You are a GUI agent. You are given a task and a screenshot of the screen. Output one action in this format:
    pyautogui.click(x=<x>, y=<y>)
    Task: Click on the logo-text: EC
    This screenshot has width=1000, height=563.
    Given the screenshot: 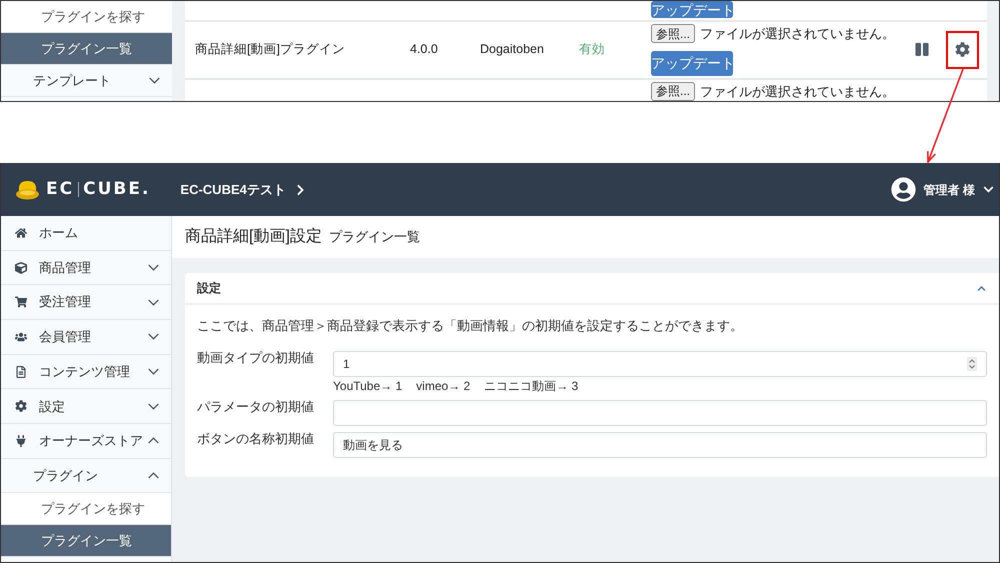 What is the action you would take?
    pyautogui.click(x=60, y=189)
    